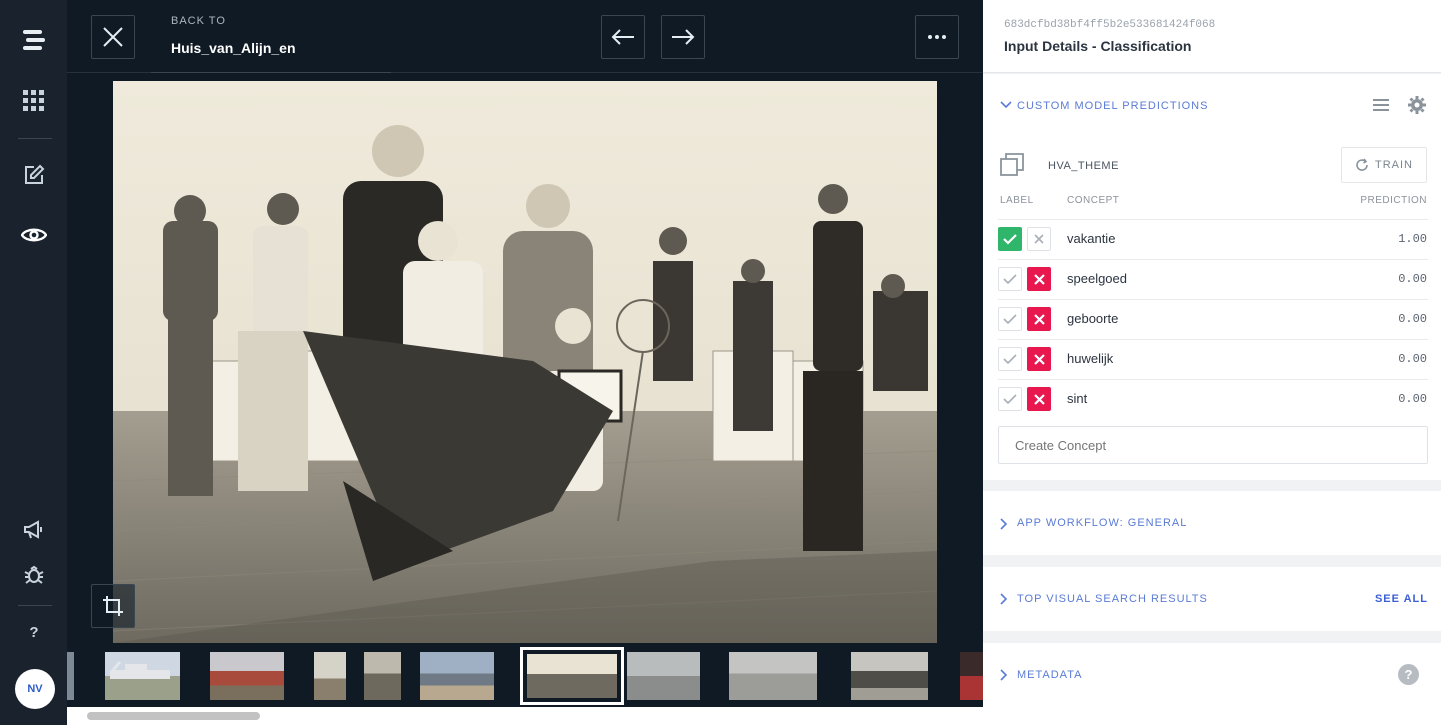 The width and height of the screenshot is (1441, 725). What do you see at coordinates (113, 37) in the screenshot?
I see `close-button` at bounding box center [113, 37].